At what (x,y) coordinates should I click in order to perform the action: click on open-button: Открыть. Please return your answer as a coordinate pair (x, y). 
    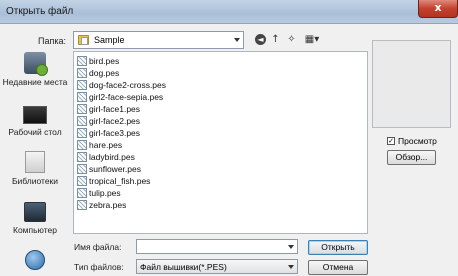
    Looking at the image, I should click on (338, 247).